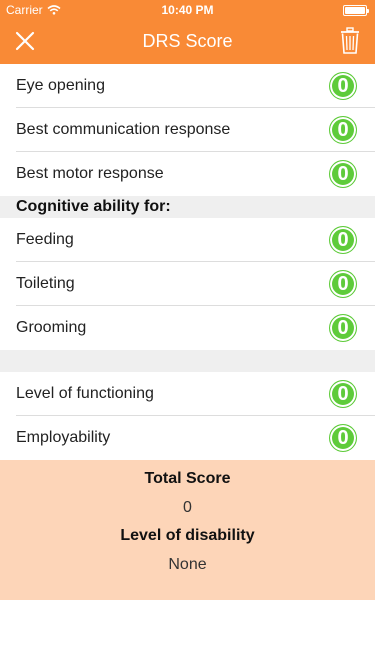 The width and height of the screenshot is (375, 667). I want to click on list-item-label: Toileting, so click(45, 283).